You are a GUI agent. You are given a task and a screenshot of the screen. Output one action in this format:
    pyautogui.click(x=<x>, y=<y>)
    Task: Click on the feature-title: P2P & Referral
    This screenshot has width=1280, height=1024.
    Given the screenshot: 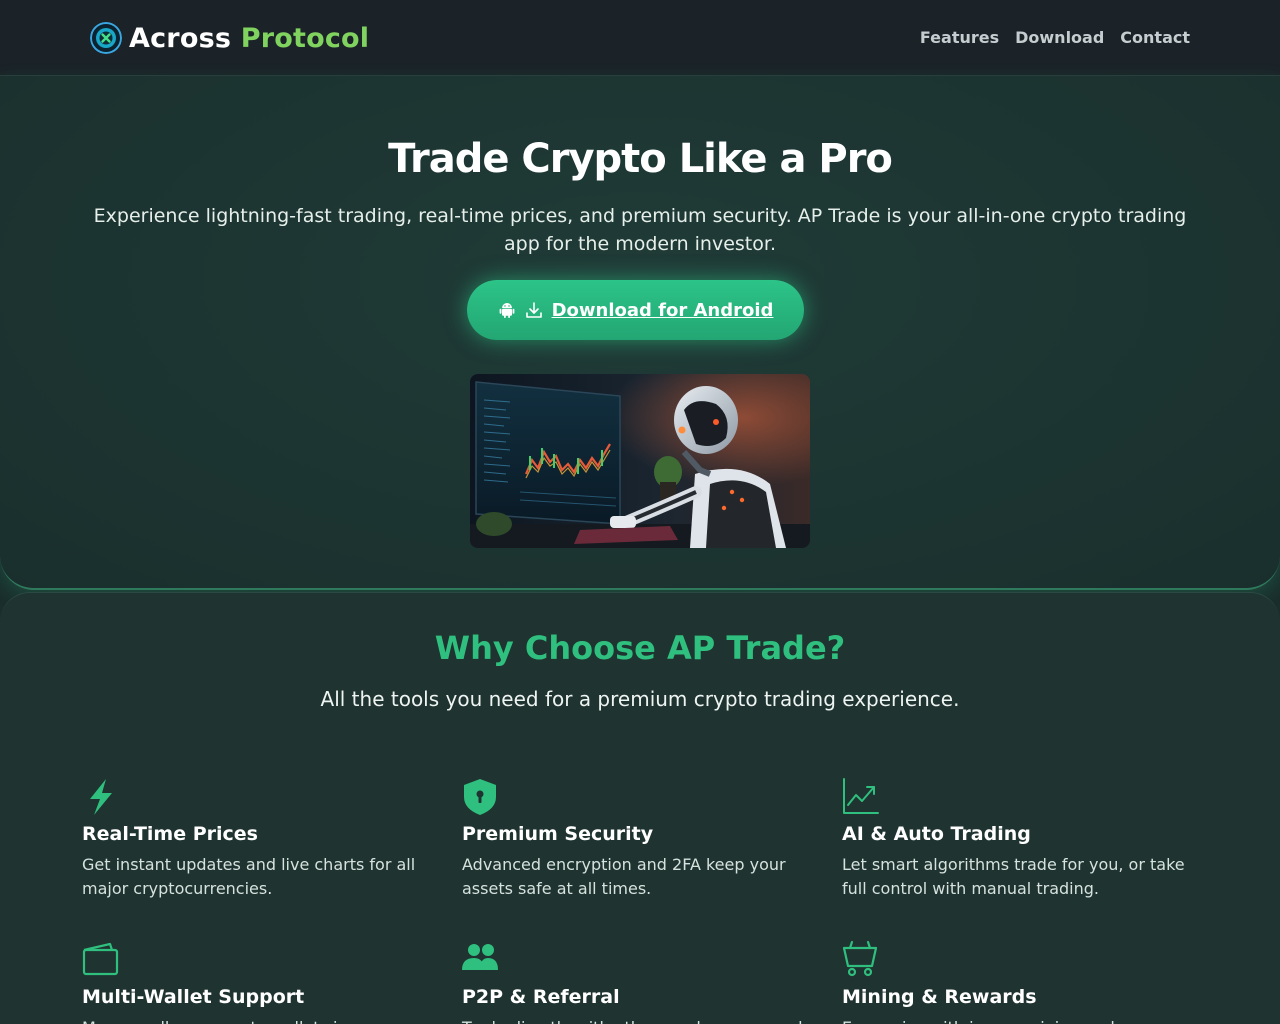 What is the action you would take?
    pyautogui.click(x=541, y=997)
    